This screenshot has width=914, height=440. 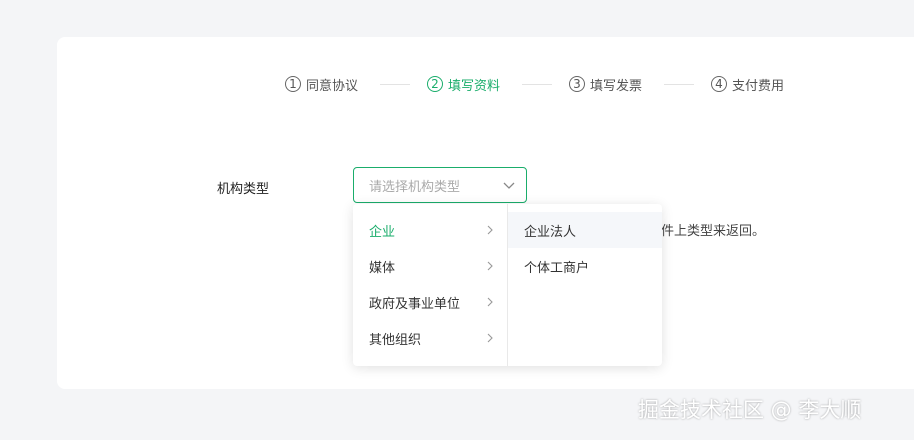 What do you see at coordinates (430, 230) in the screenshot?
I see `cascader-option-enterprise: 企业` at bounding box center [430, 230].